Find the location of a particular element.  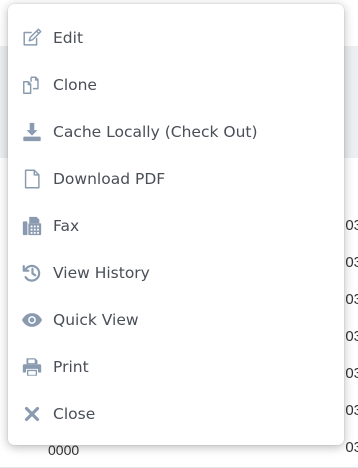

menu-item-edit: Edit is located at coordinates (176, 38).